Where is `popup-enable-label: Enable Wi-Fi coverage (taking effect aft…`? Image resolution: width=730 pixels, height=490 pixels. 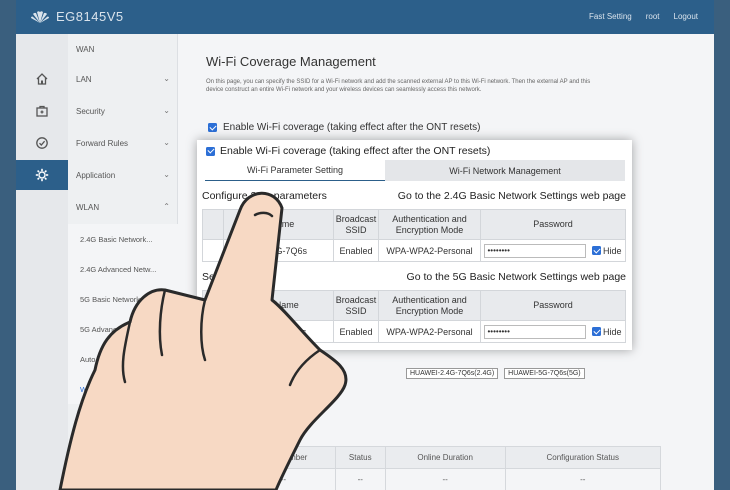
popup-enable-label: Enable Wi-Fi coverage (taking effect aft… is located at coordinates (355, 151).